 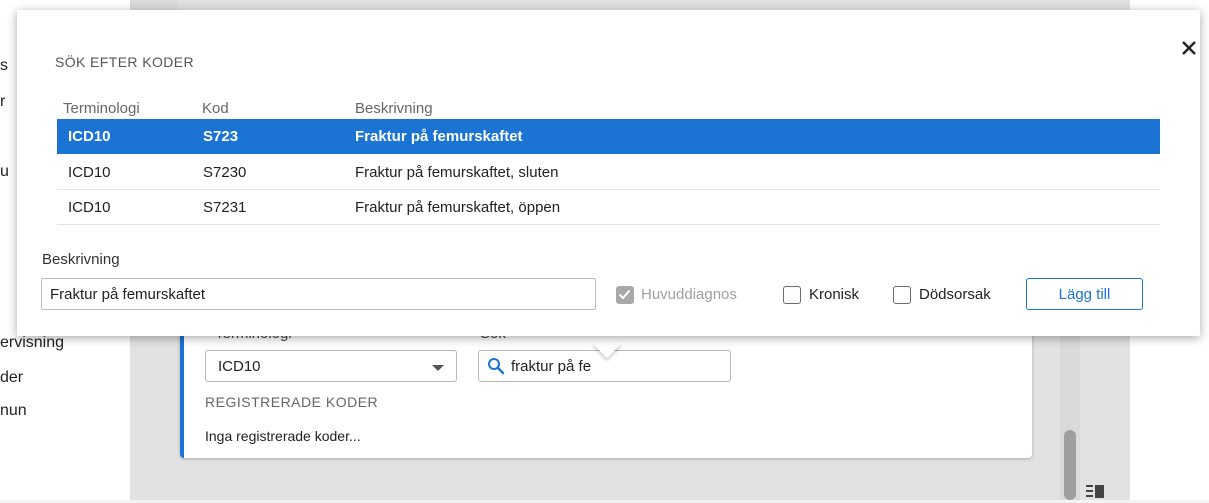 I want to click on sidebar-item: nun, so click(x=13, y=411).